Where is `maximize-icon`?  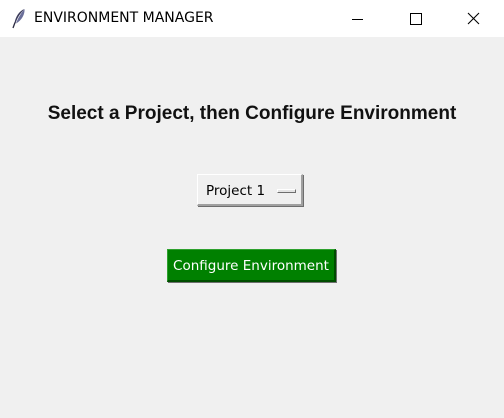 maximize-icon is located at coordinates (416, 19).